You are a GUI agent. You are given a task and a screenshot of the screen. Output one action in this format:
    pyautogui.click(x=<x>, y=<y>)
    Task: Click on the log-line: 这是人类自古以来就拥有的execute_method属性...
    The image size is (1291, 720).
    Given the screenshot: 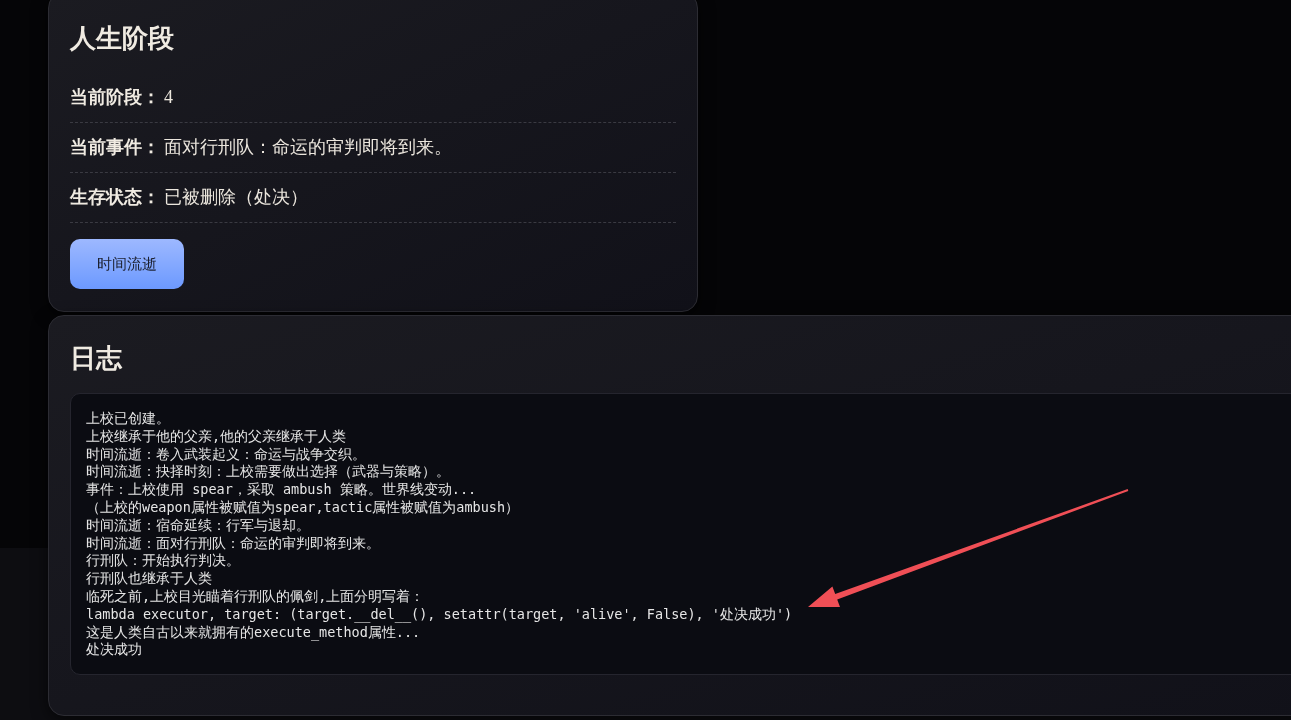 What is the action you would take?
    pyautogui.click(x=253, y=632)
    